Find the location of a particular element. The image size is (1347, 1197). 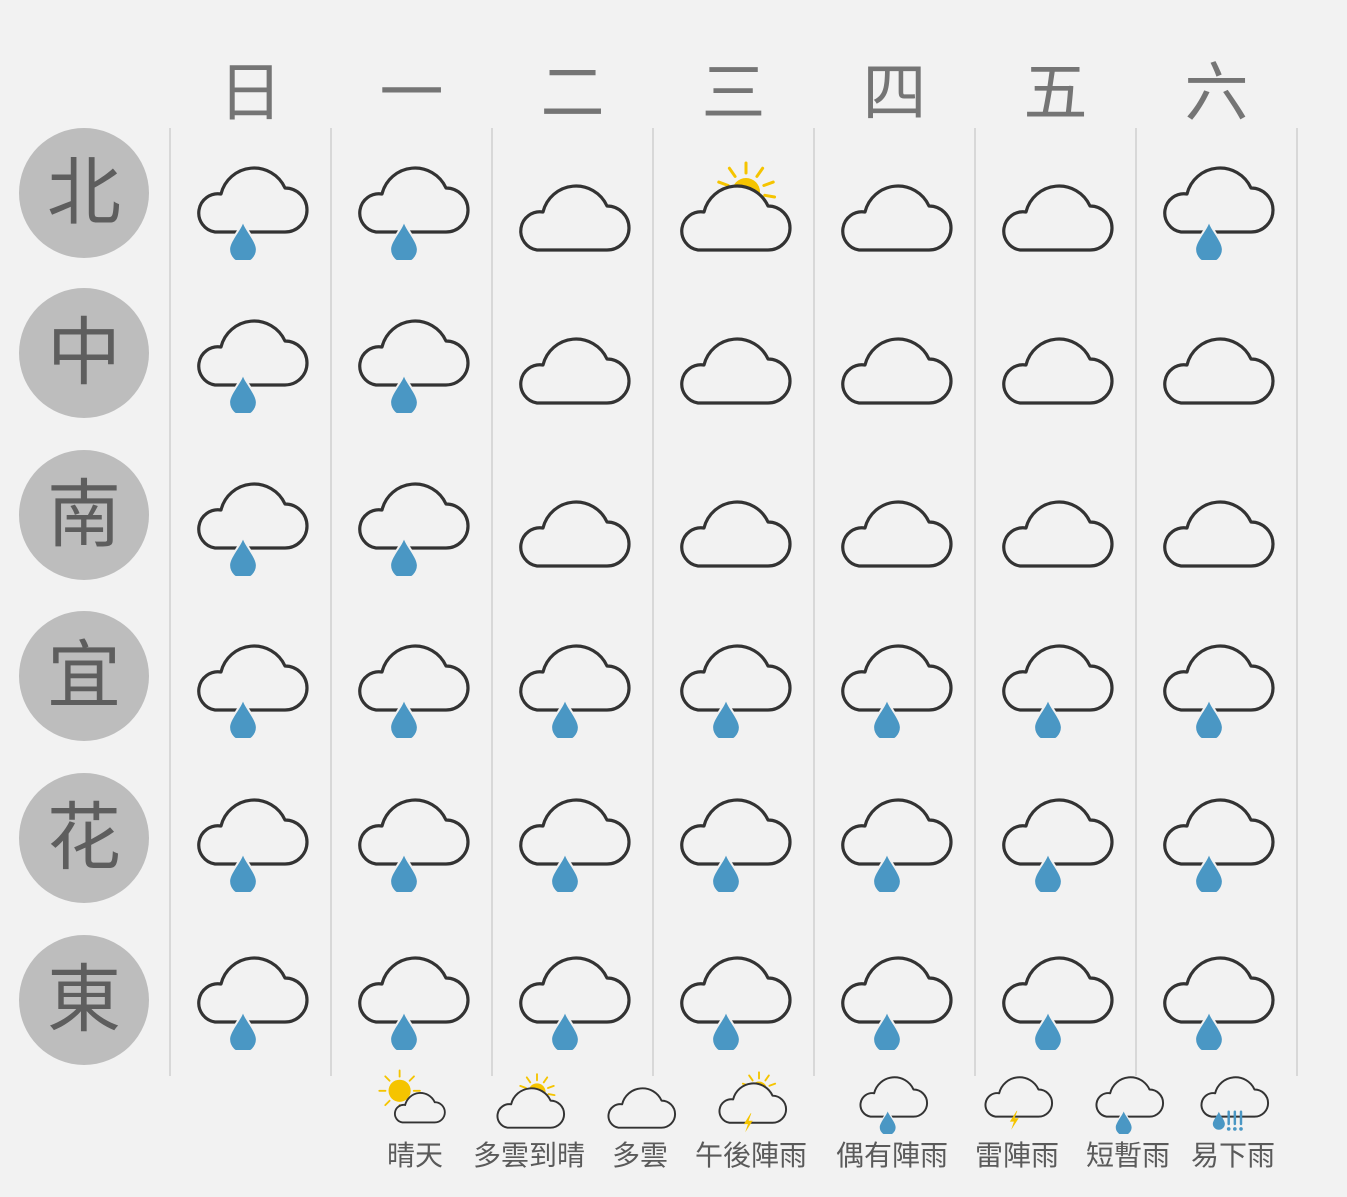

day-header: 四 is located at coordinates (894, 94).